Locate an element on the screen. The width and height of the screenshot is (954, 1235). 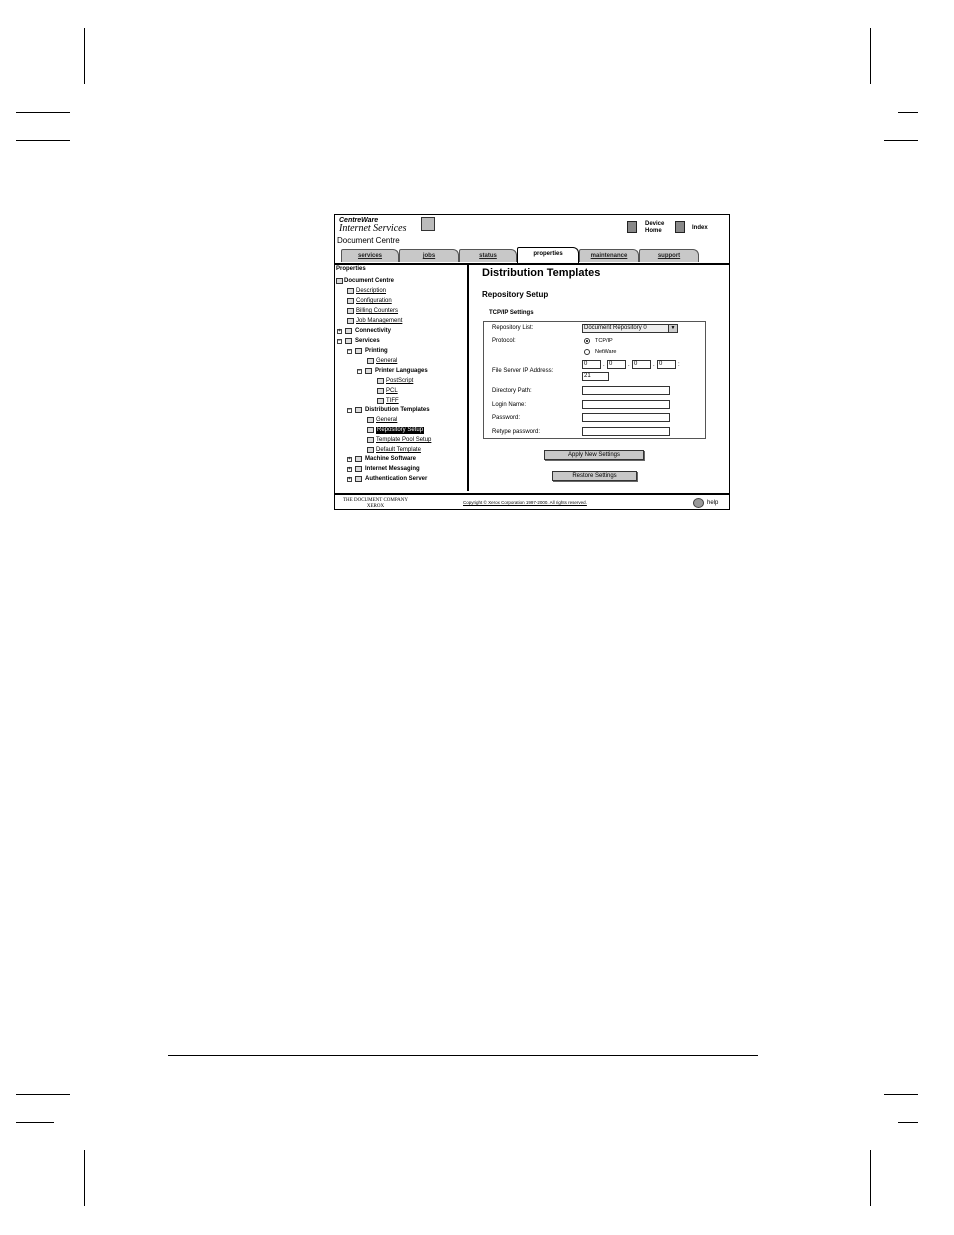
page-footer-rule is located at coordinates (463, 1055).